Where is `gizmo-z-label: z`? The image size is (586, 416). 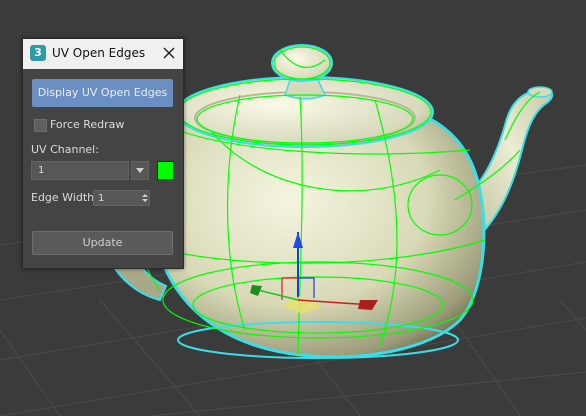
gizmo-z-label: z is located at coordinates (298, 226).